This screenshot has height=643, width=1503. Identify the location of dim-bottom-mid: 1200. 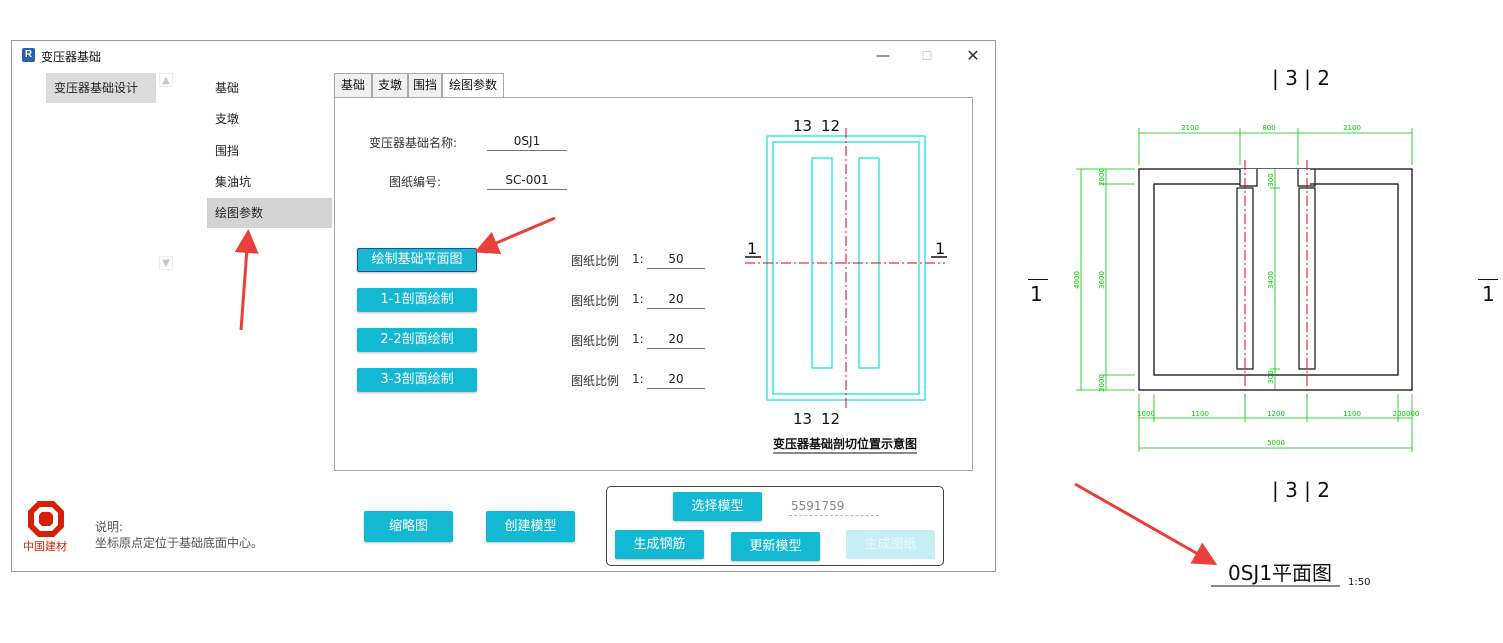
(1276, 414).